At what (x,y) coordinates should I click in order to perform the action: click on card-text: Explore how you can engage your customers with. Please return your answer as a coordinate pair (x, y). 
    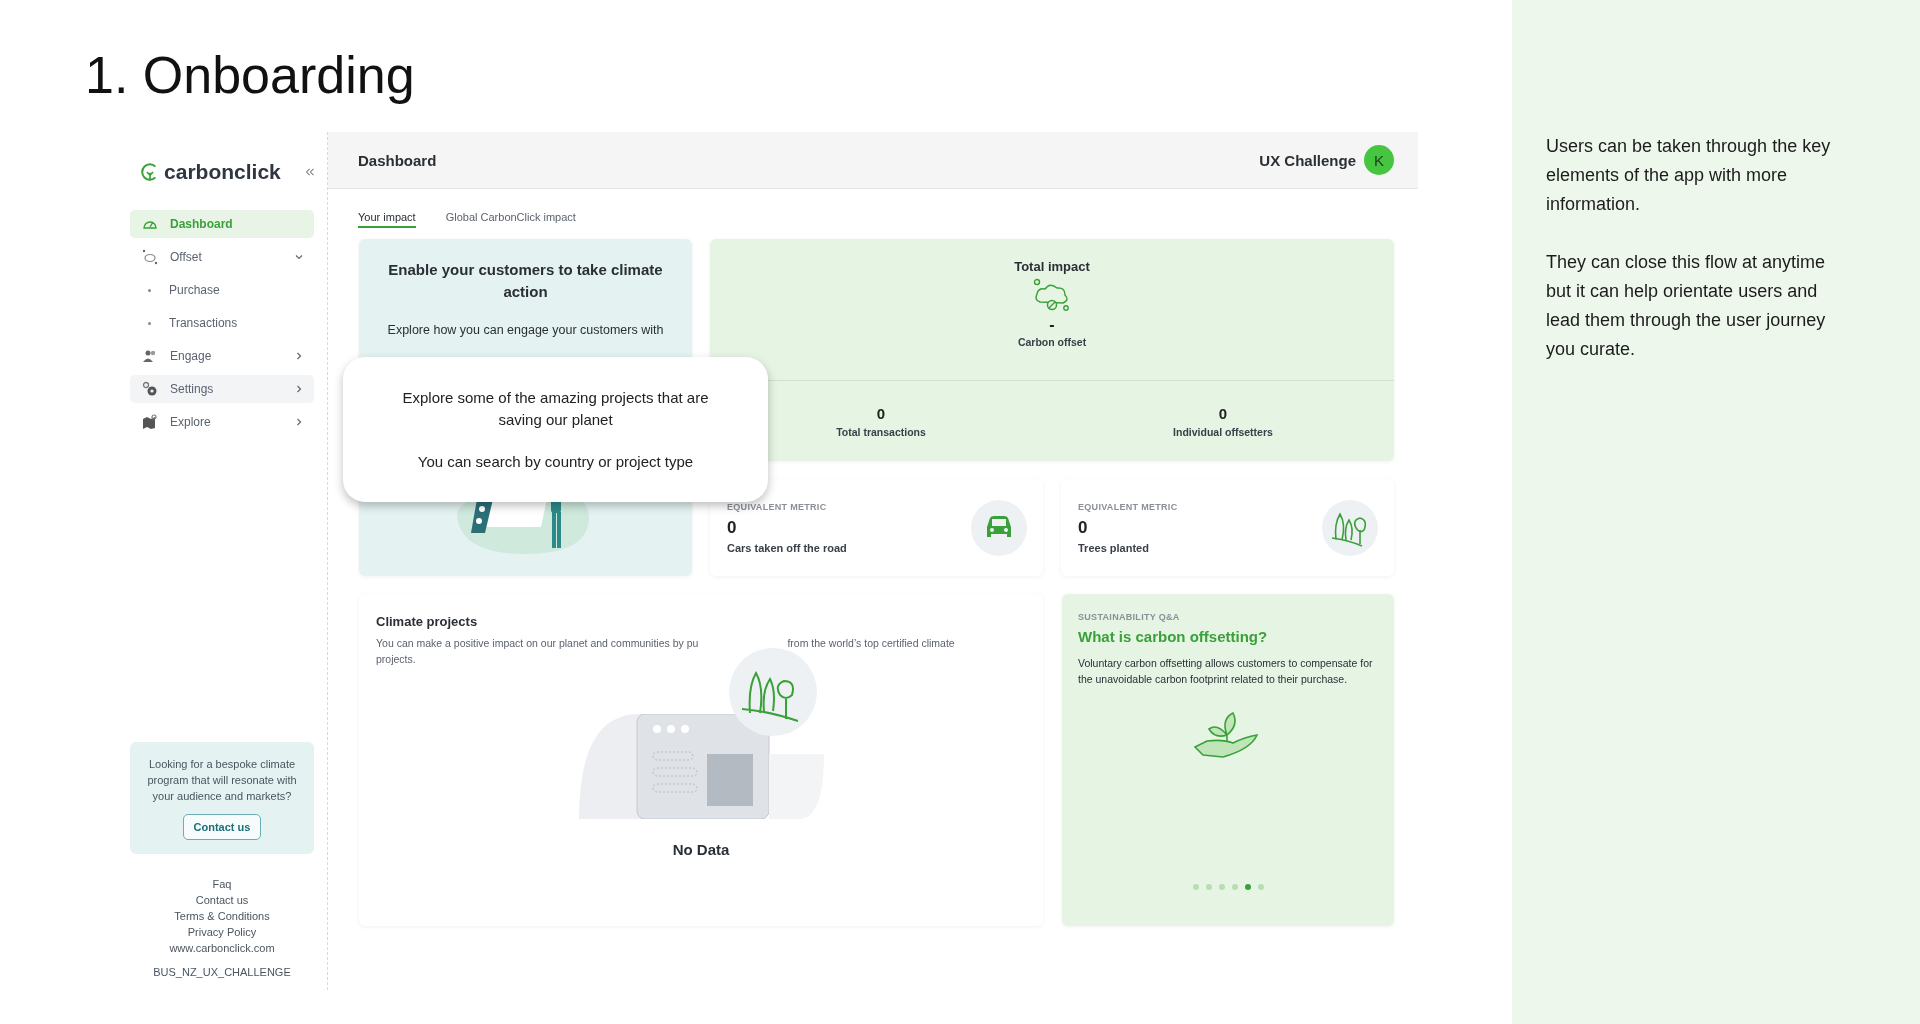
    Looking at the image, I should click on (525, 330).